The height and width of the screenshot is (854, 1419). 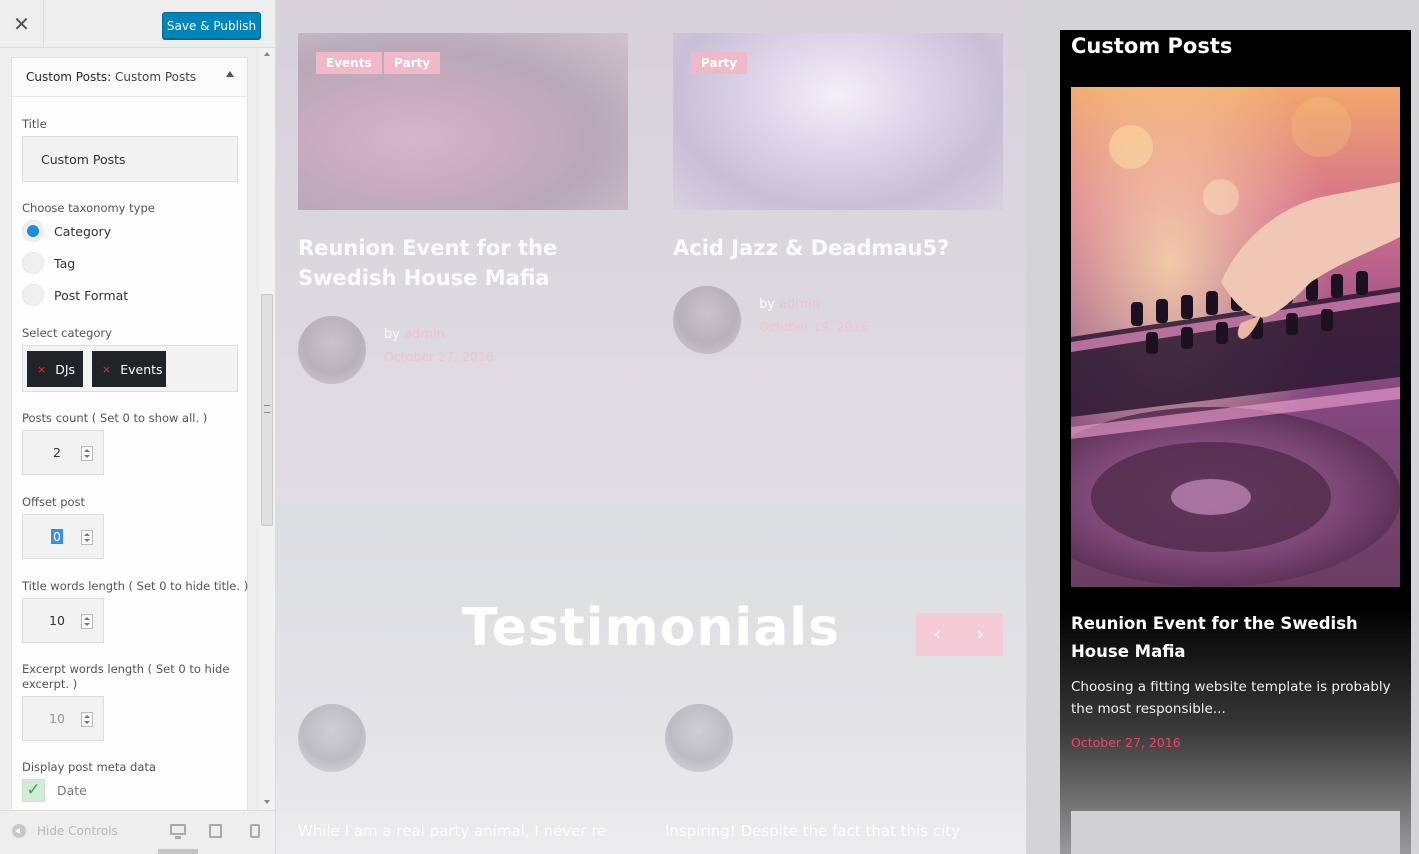 I want to click on posts-count-stepper: 2, so click(x=63, y=452).